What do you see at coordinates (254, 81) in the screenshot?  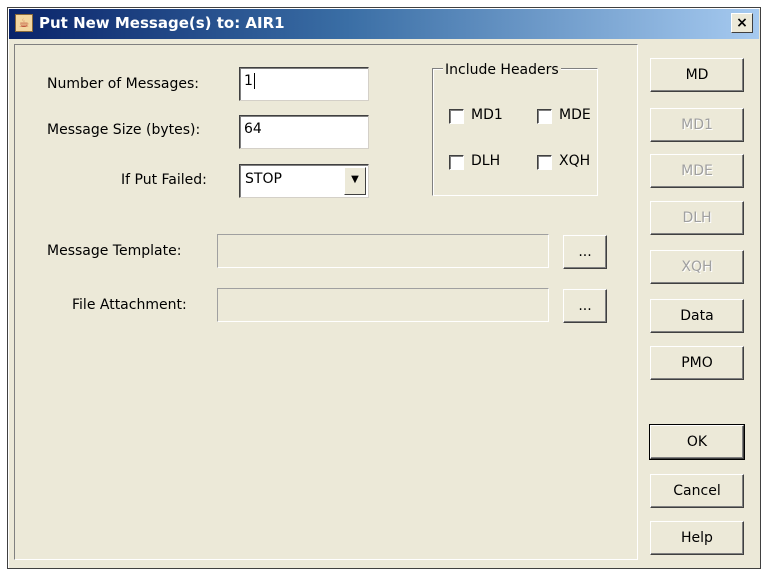 I see `text-caret` at bounding box center [254, 81].